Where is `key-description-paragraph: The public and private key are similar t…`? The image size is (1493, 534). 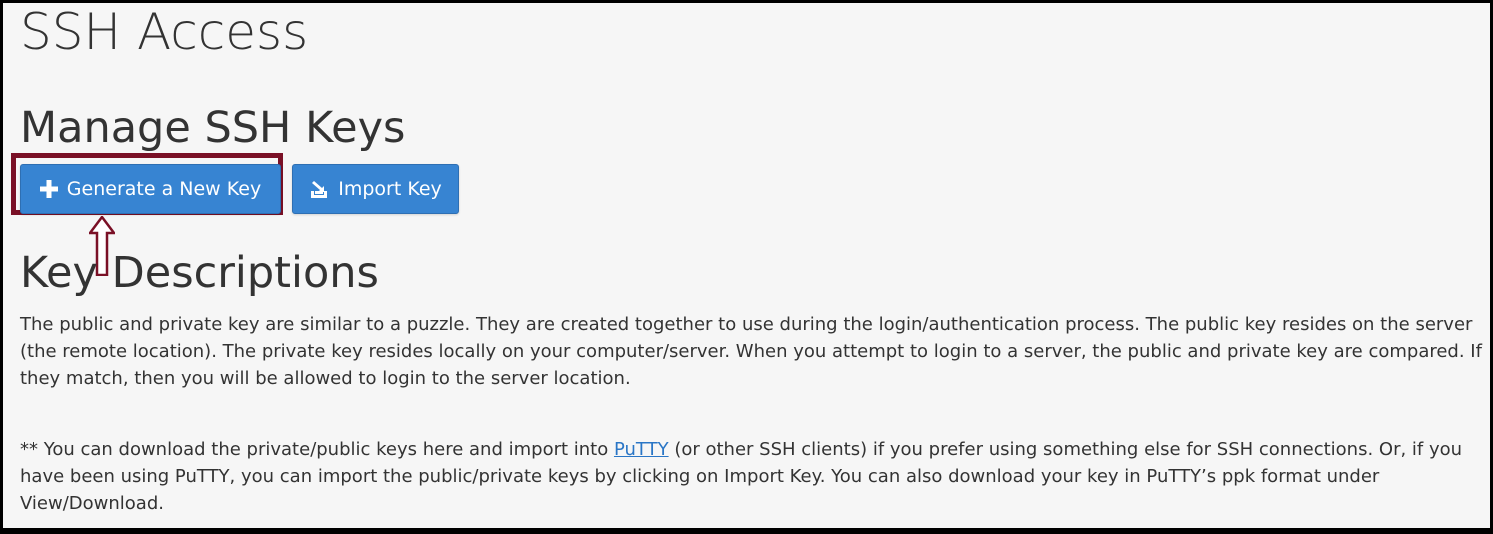 key-description-paragraph: The public and private key are similar t… is located at coordinates (751, 351).